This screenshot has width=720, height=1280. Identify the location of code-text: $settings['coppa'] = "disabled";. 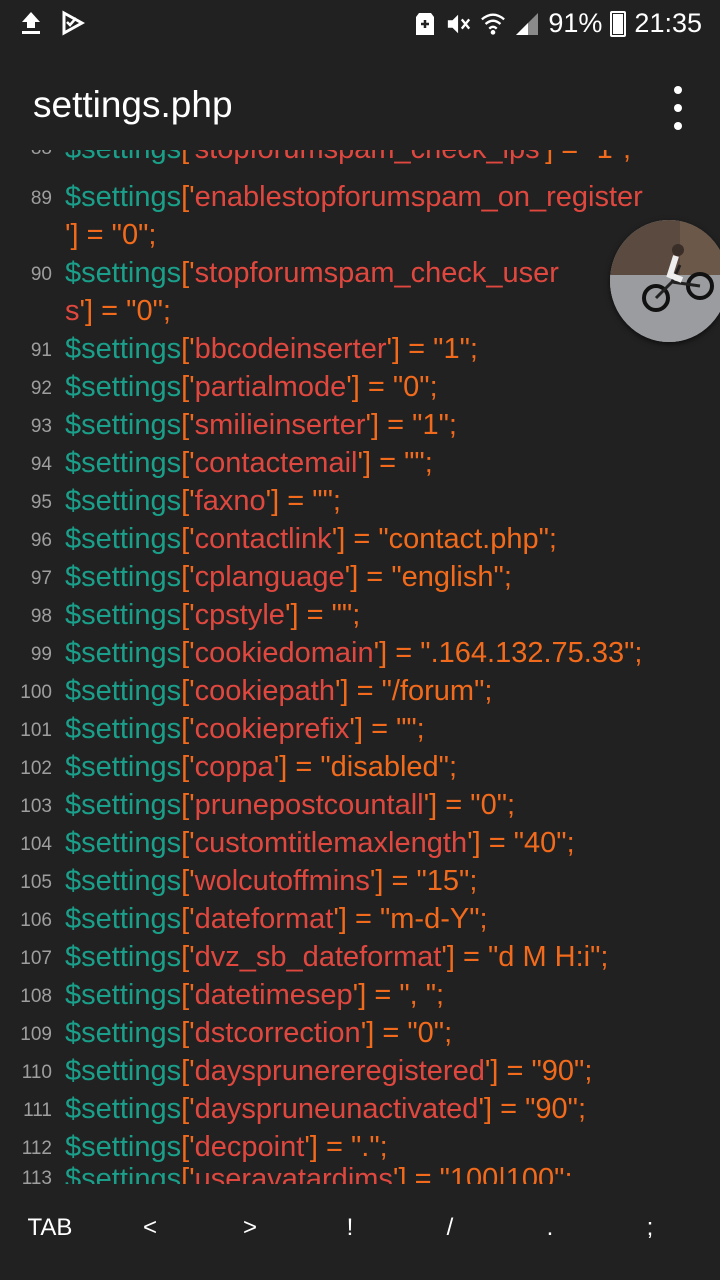
(261, 767).